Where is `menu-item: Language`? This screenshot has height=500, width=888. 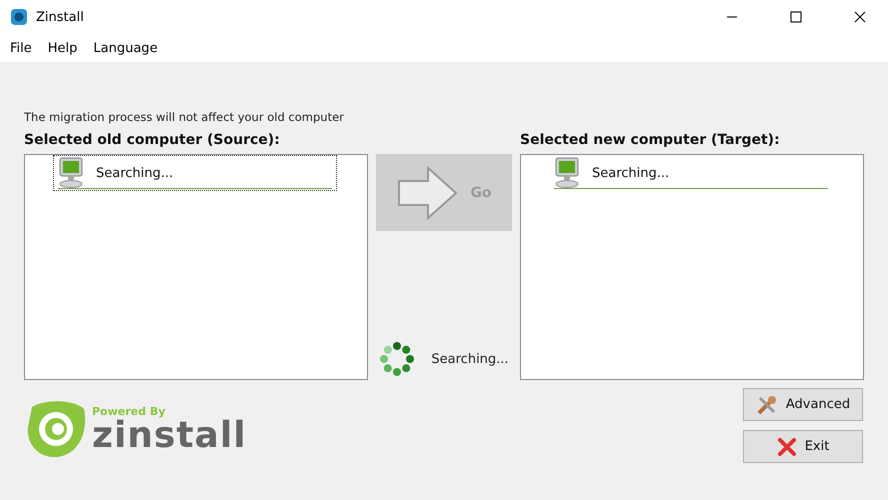 menu-item: Language is located at coordinates (125, 48).